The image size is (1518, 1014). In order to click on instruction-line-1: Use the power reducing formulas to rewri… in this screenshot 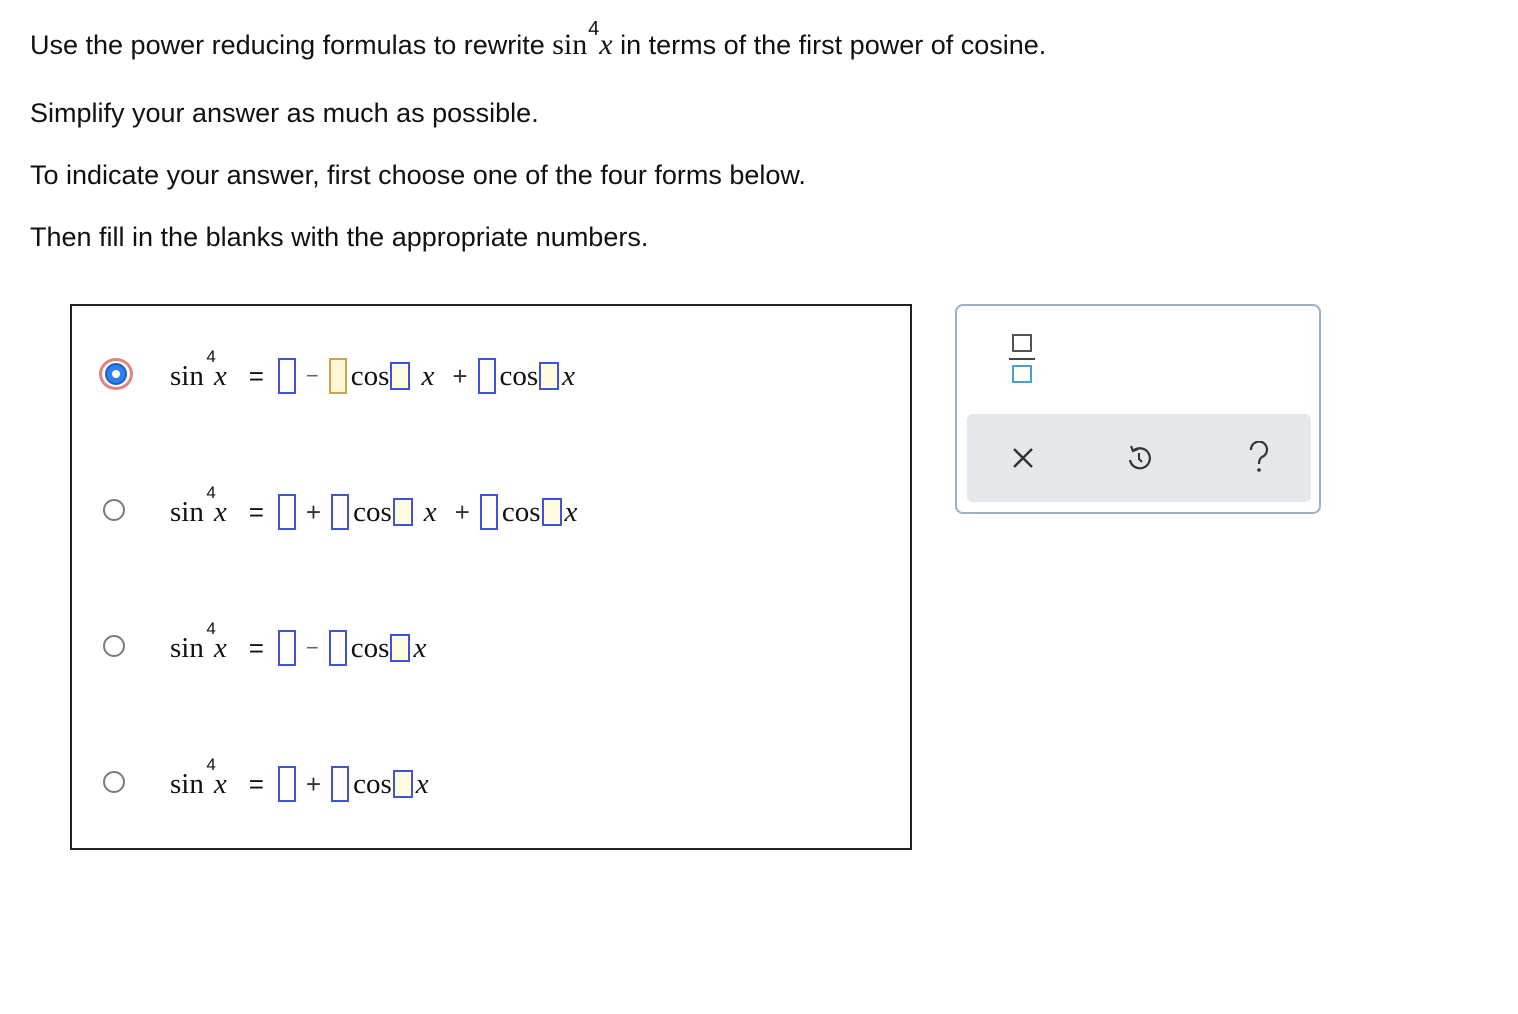, I will do `click(538, 40)`.